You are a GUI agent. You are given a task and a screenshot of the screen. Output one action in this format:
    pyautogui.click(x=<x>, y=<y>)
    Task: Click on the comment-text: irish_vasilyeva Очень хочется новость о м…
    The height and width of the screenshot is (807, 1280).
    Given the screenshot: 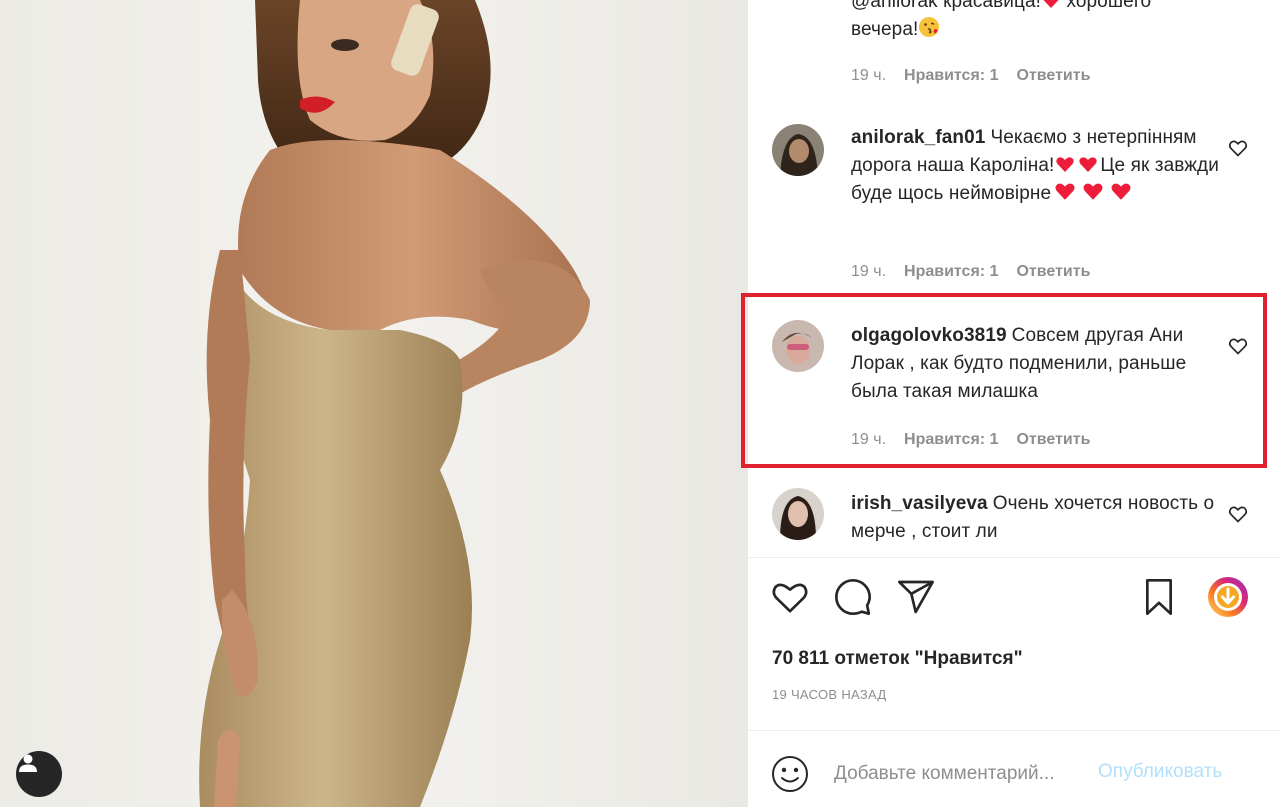 What is the action you would take?
    pyautogui.click(x=1036, y=518)
    